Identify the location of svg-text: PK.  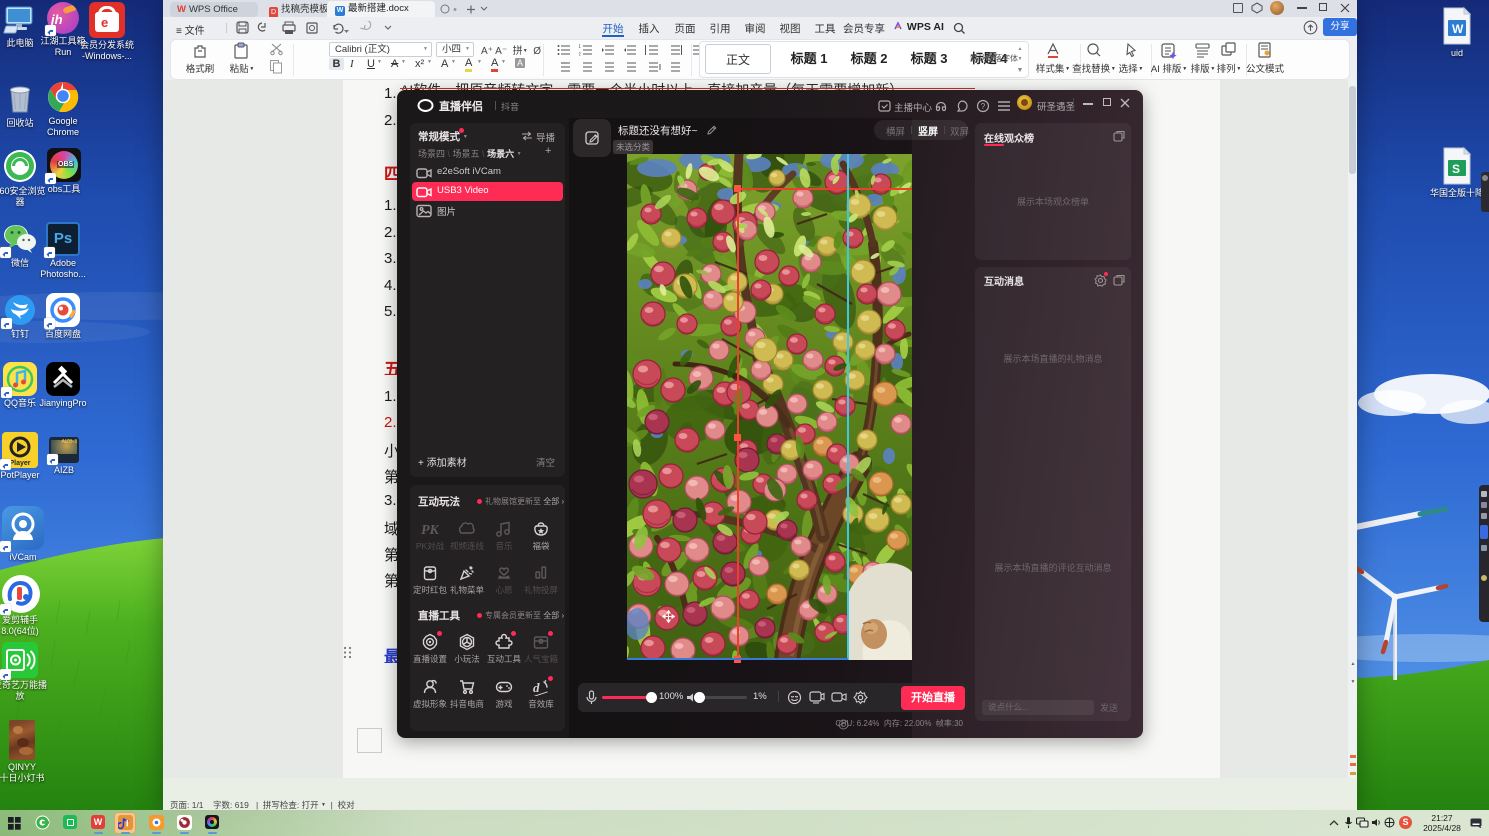
(430, 530).